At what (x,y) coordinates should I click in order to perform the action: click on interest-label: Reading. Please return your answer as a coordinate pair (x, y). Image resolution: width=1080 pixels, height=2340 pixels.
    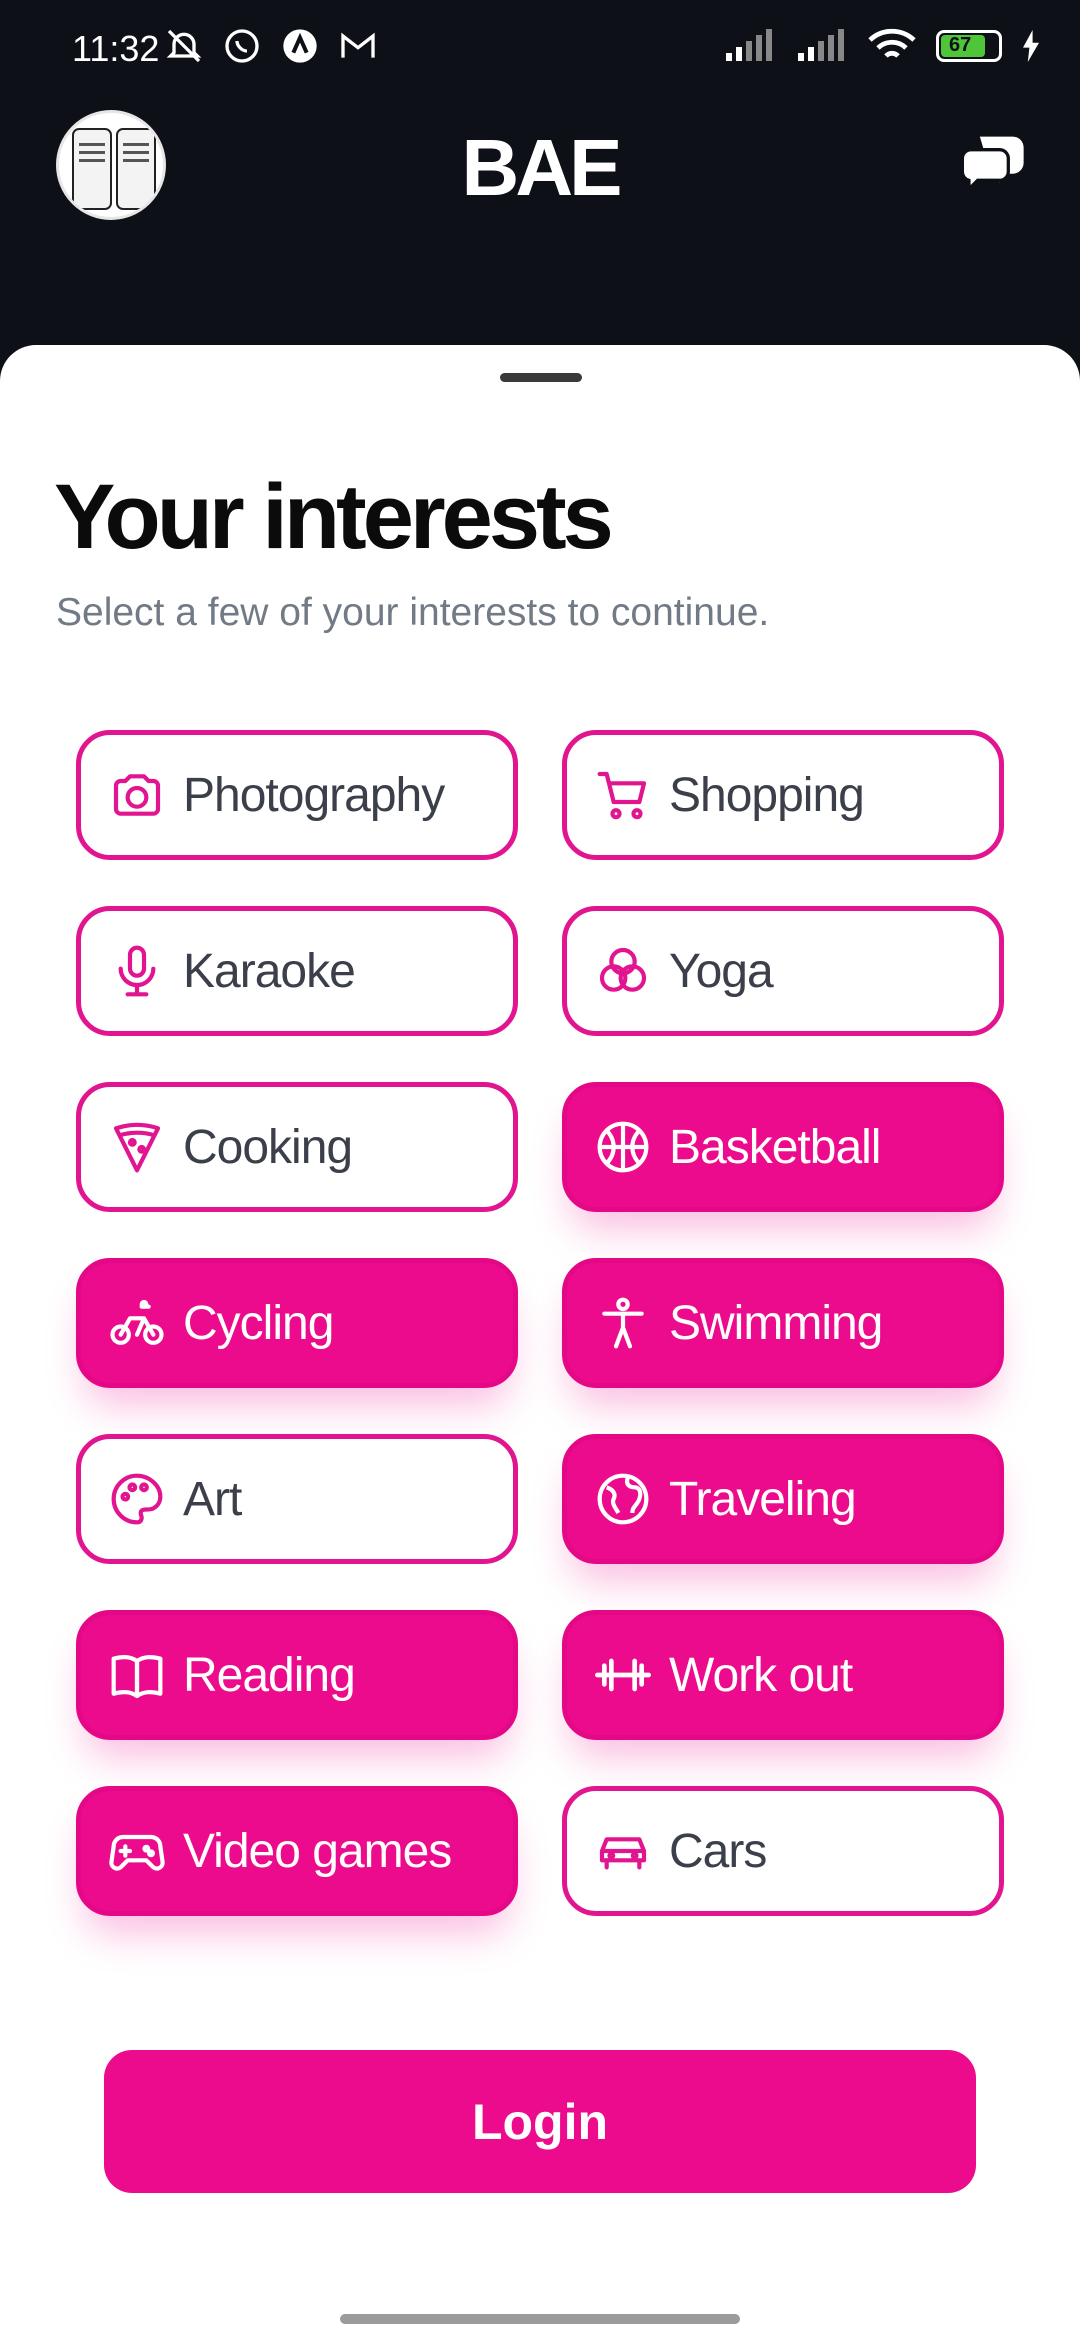
    Looking at the image, I should click on (269, 1675).